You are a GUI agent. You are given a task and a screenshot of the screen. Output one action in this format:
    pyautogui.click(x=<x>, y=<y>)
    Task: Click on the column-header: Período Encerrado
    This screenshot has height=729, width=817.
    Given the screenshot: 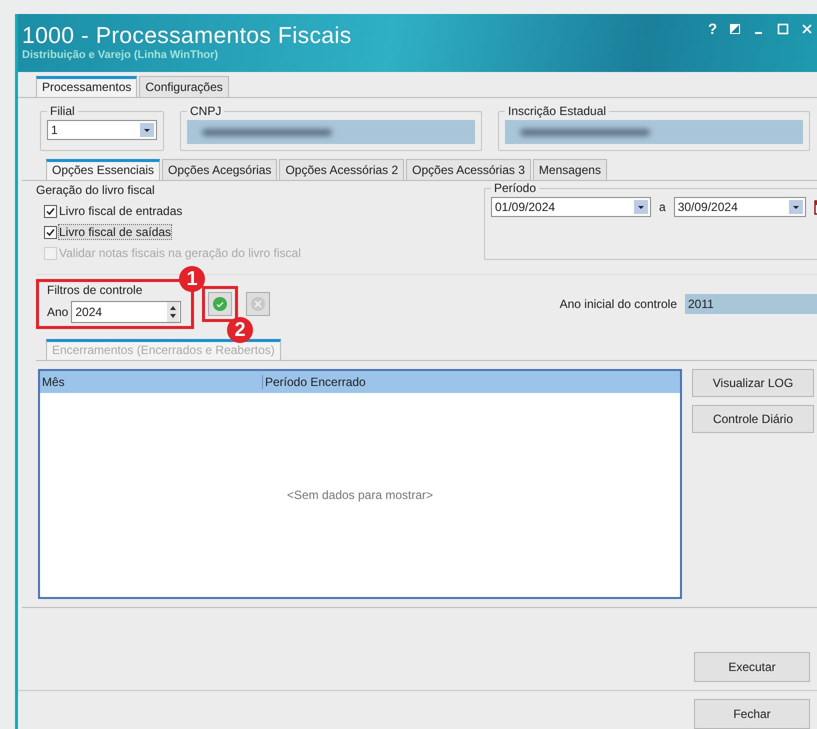 What is the action you would take?
    pyautogui.click(x=314, y=382)
    